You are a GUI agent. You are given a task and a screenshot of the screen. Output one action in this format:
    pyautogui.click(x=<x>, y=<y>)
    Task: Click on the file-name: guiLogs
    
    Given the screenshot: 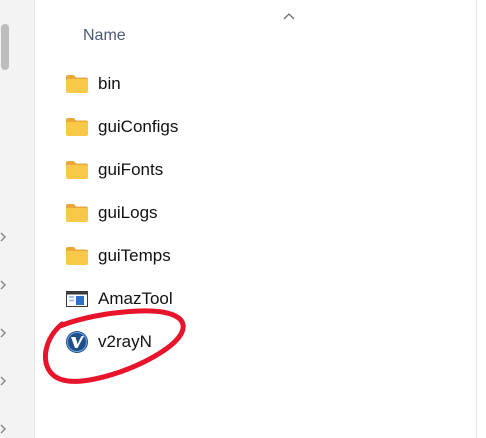 What is the action you would take?
    pyautogui.click(x=128, y=212)
    